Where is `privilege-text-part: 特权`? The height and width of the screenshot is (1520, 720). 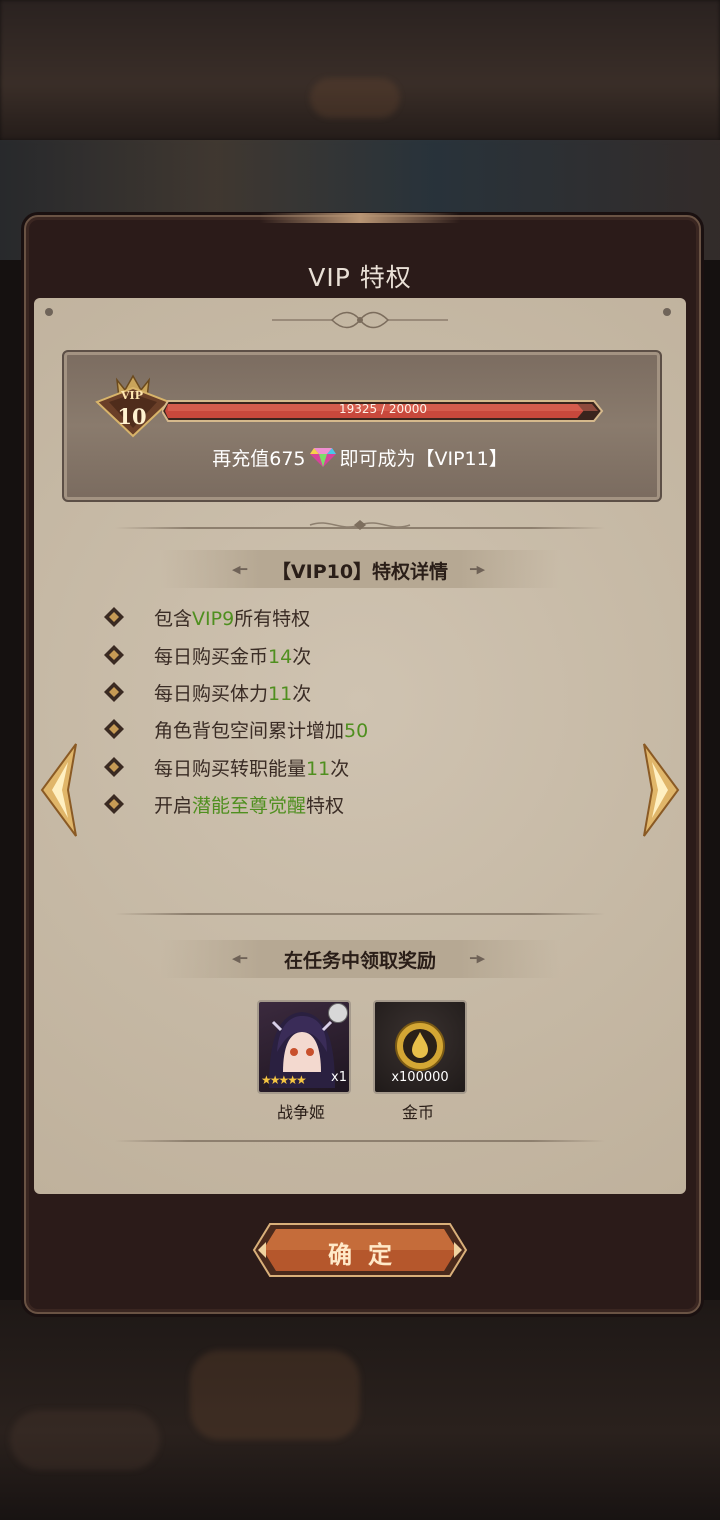 privilege-text-part: 特权 is located at coordinates (325, 806).